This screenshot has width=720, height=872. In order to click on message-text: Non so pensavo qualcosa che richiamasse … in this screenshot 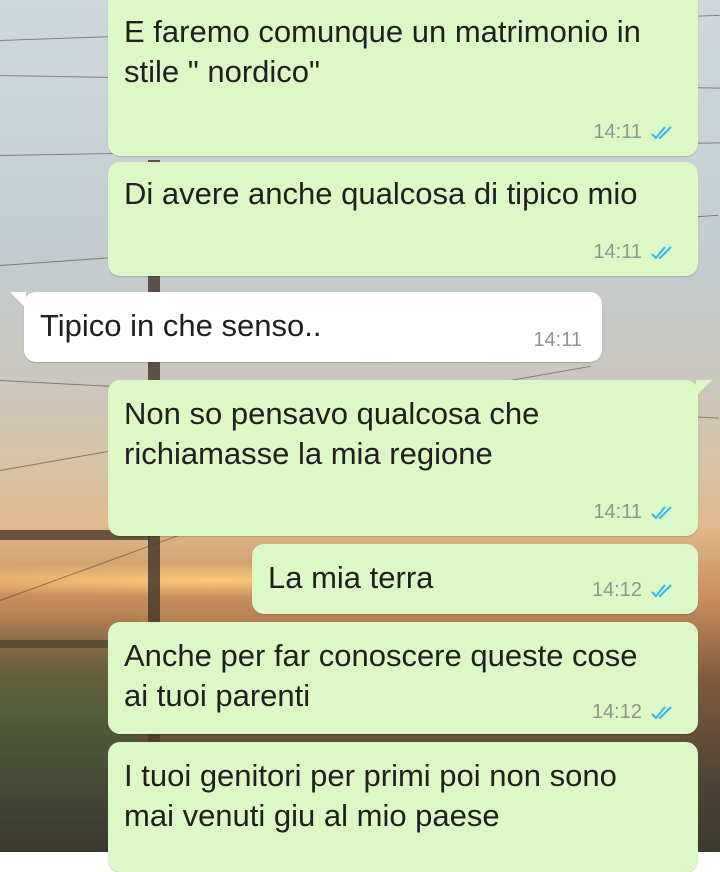, I will do `click(332, 433)`.